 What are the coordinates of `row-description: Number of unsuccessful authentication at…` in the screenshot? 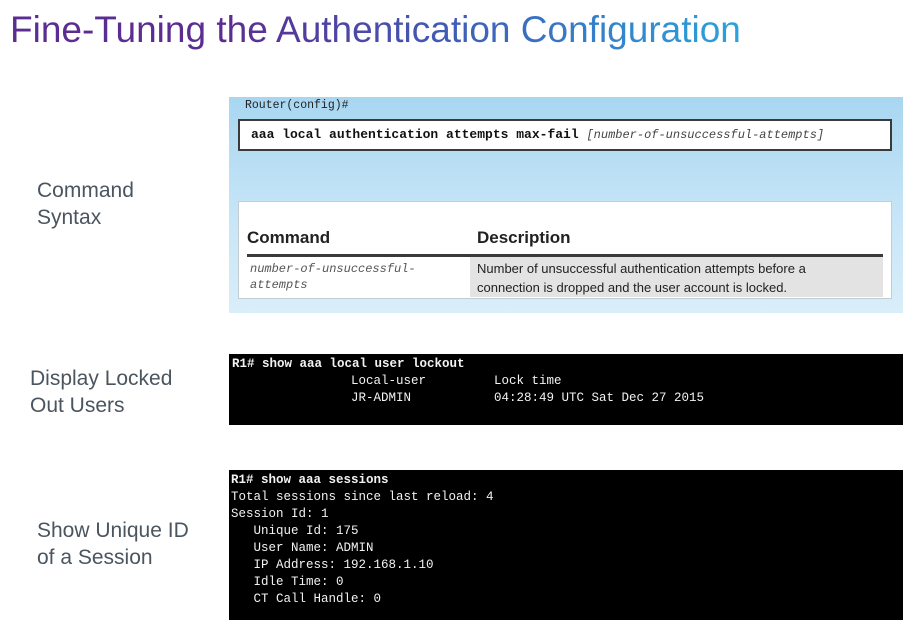 It's located at (680, 278).